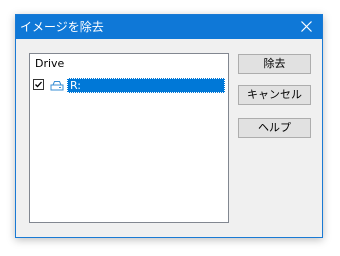 The height and width of the screenshot is (256, 340). I want to click on dialog-title: イメージを除去, so click(62, 27).